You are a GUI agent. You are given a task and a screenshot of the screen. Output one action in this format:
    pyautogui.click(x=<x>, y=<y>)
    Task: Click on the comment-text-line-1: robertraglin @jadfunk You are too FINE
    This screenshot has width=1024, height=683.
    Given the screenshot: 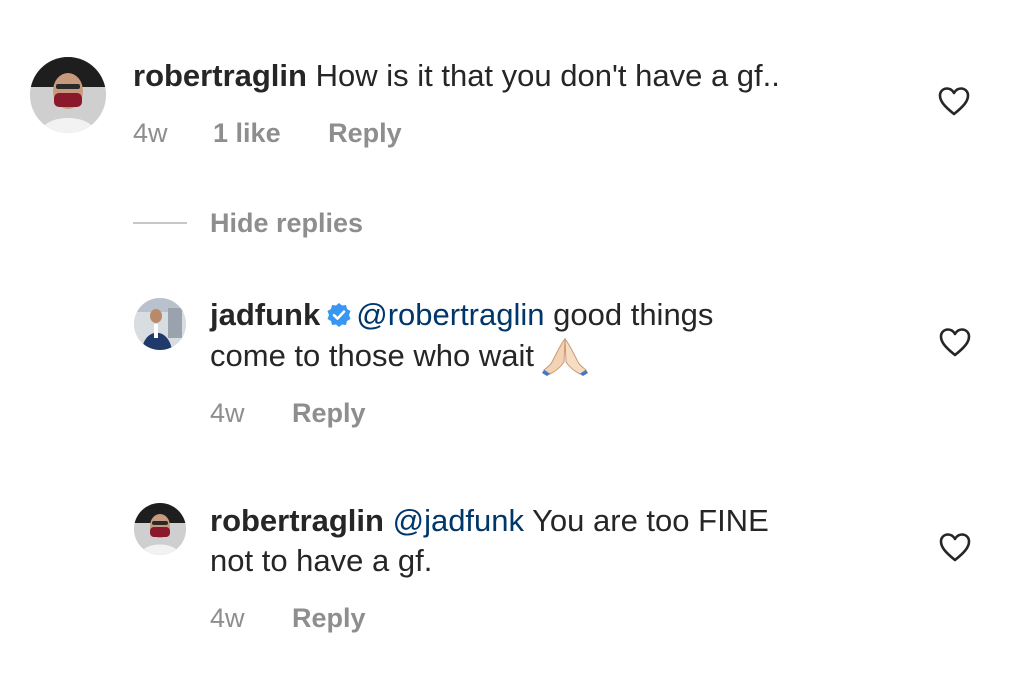 What is the action you would take?
    pyautogui.click(x=489, y=521)
    